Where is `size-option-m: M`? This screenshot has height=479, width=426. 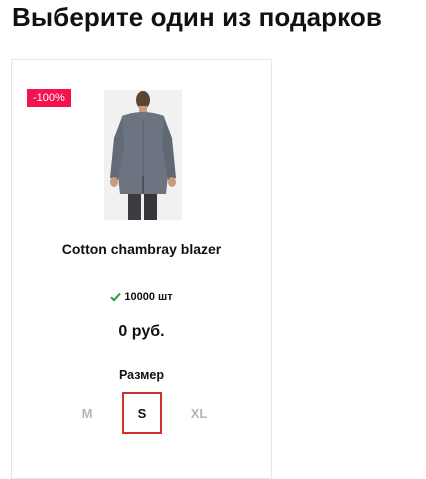 size-option-m: M is located at coordinates (87, 413).